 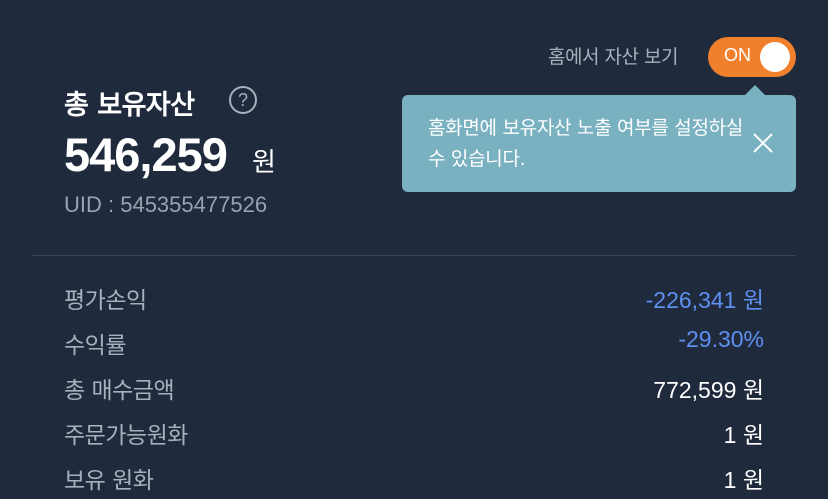 I want to click on total-asset-unit: 원, so click(x=264, y=163).